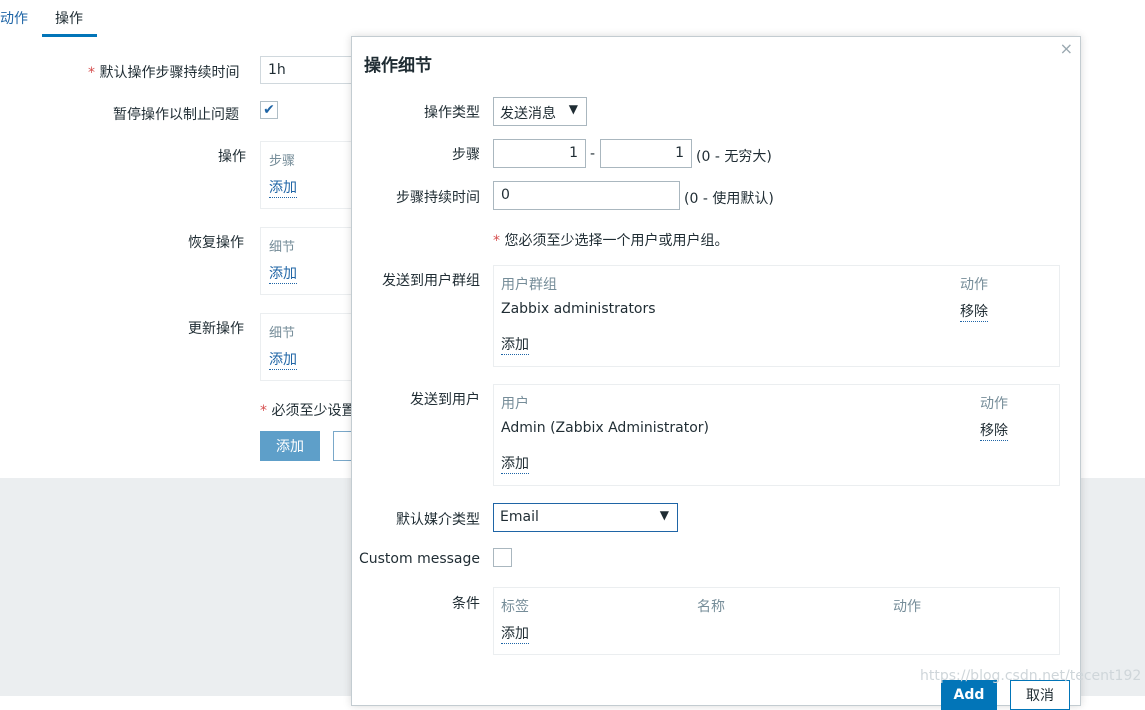 The image size is (1145, 710). I want to click on default-step-duration-input: 1h, so click(306, 70).